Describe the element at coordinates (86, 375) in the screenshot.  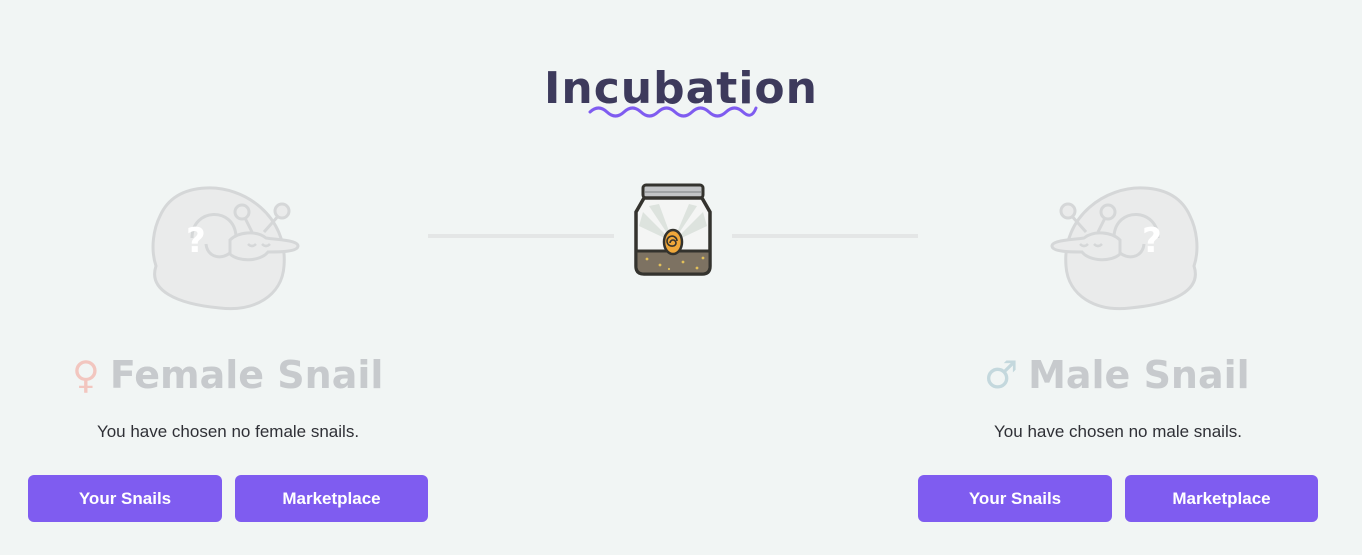
I see `female-symbol-icon: ♀` at that location.